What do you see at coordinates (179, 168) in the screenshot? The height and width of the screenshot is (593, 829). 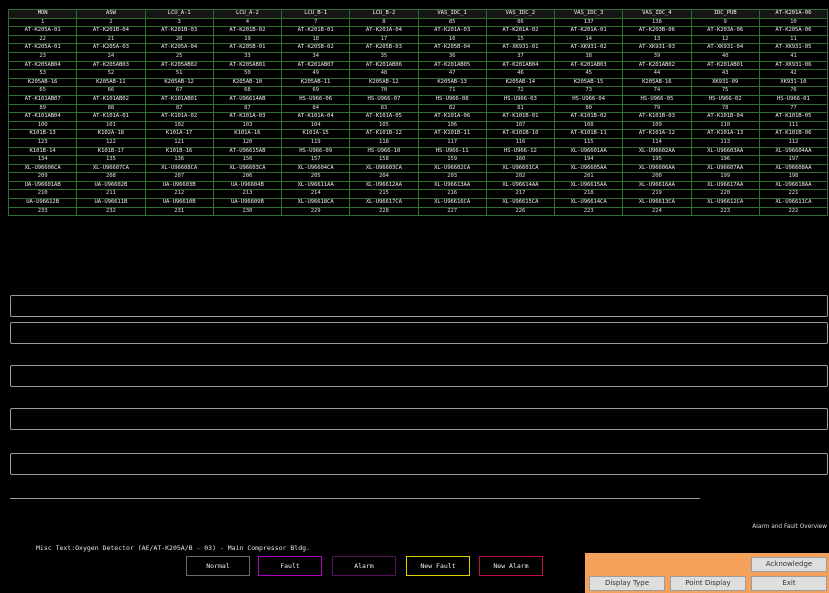 I see `grid-point-cell: XL-U96608CA` at bounding box center [179, 168].